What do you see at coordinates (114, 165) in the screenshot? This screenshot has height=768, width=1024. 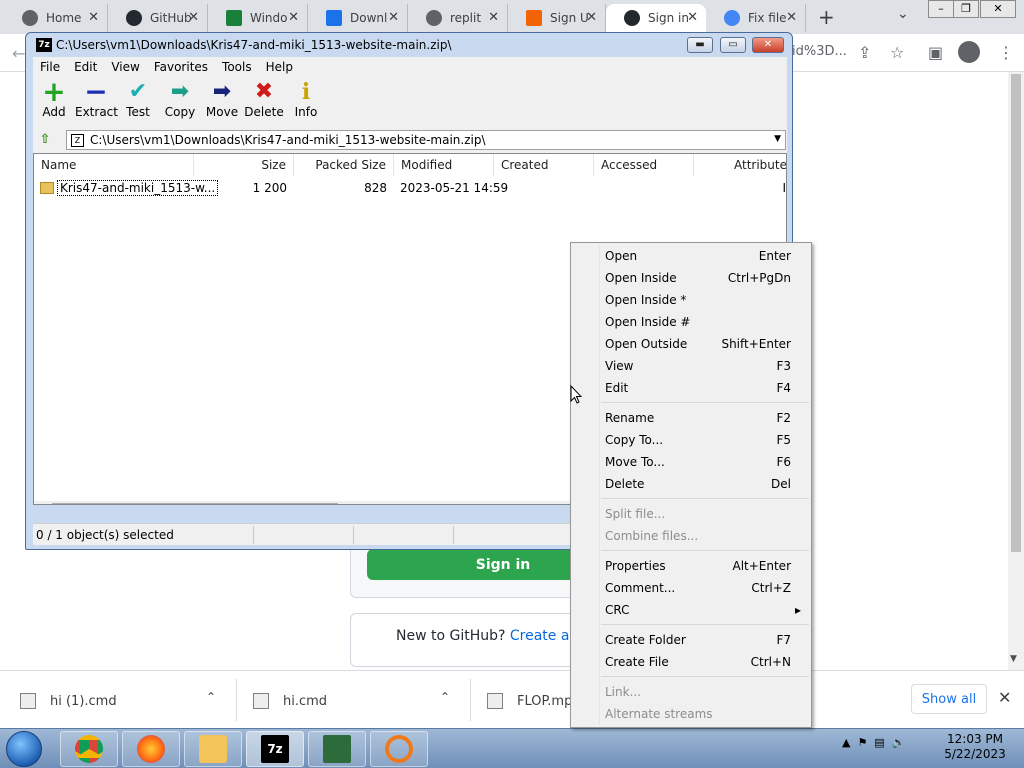 I see `column-name: Name` at bounding box center [114, 165].